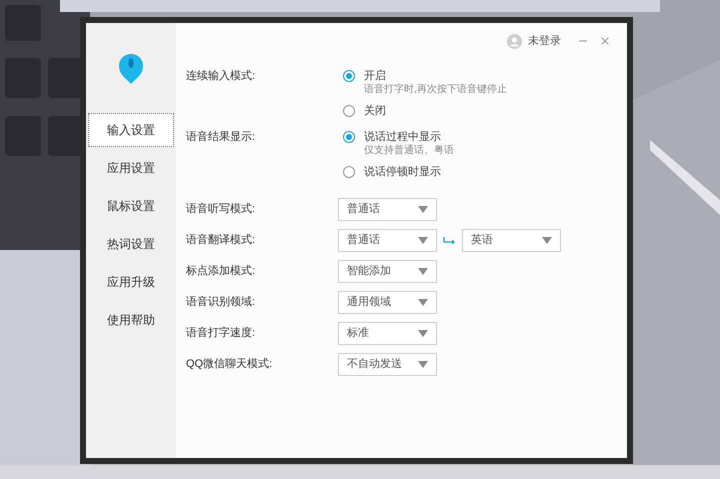 This screenshot has width=720, height=479. Describe the element at coordinates (387, 302) in the screenshot. I see `dropdown: 通用领域` at that location.